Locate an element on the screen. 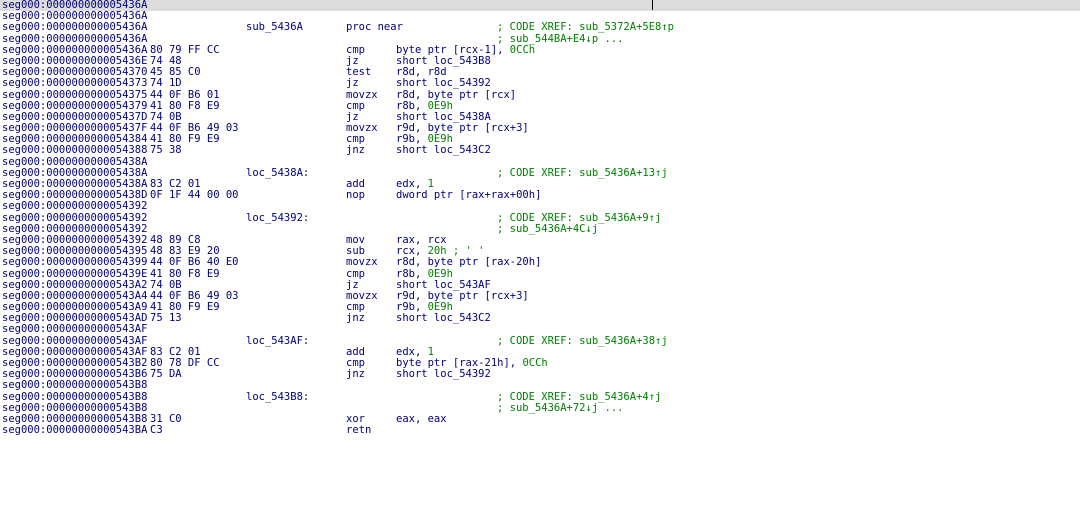  listing-line: seg000:00000000000543BA C3 retn is located at coordinates (540, 430).